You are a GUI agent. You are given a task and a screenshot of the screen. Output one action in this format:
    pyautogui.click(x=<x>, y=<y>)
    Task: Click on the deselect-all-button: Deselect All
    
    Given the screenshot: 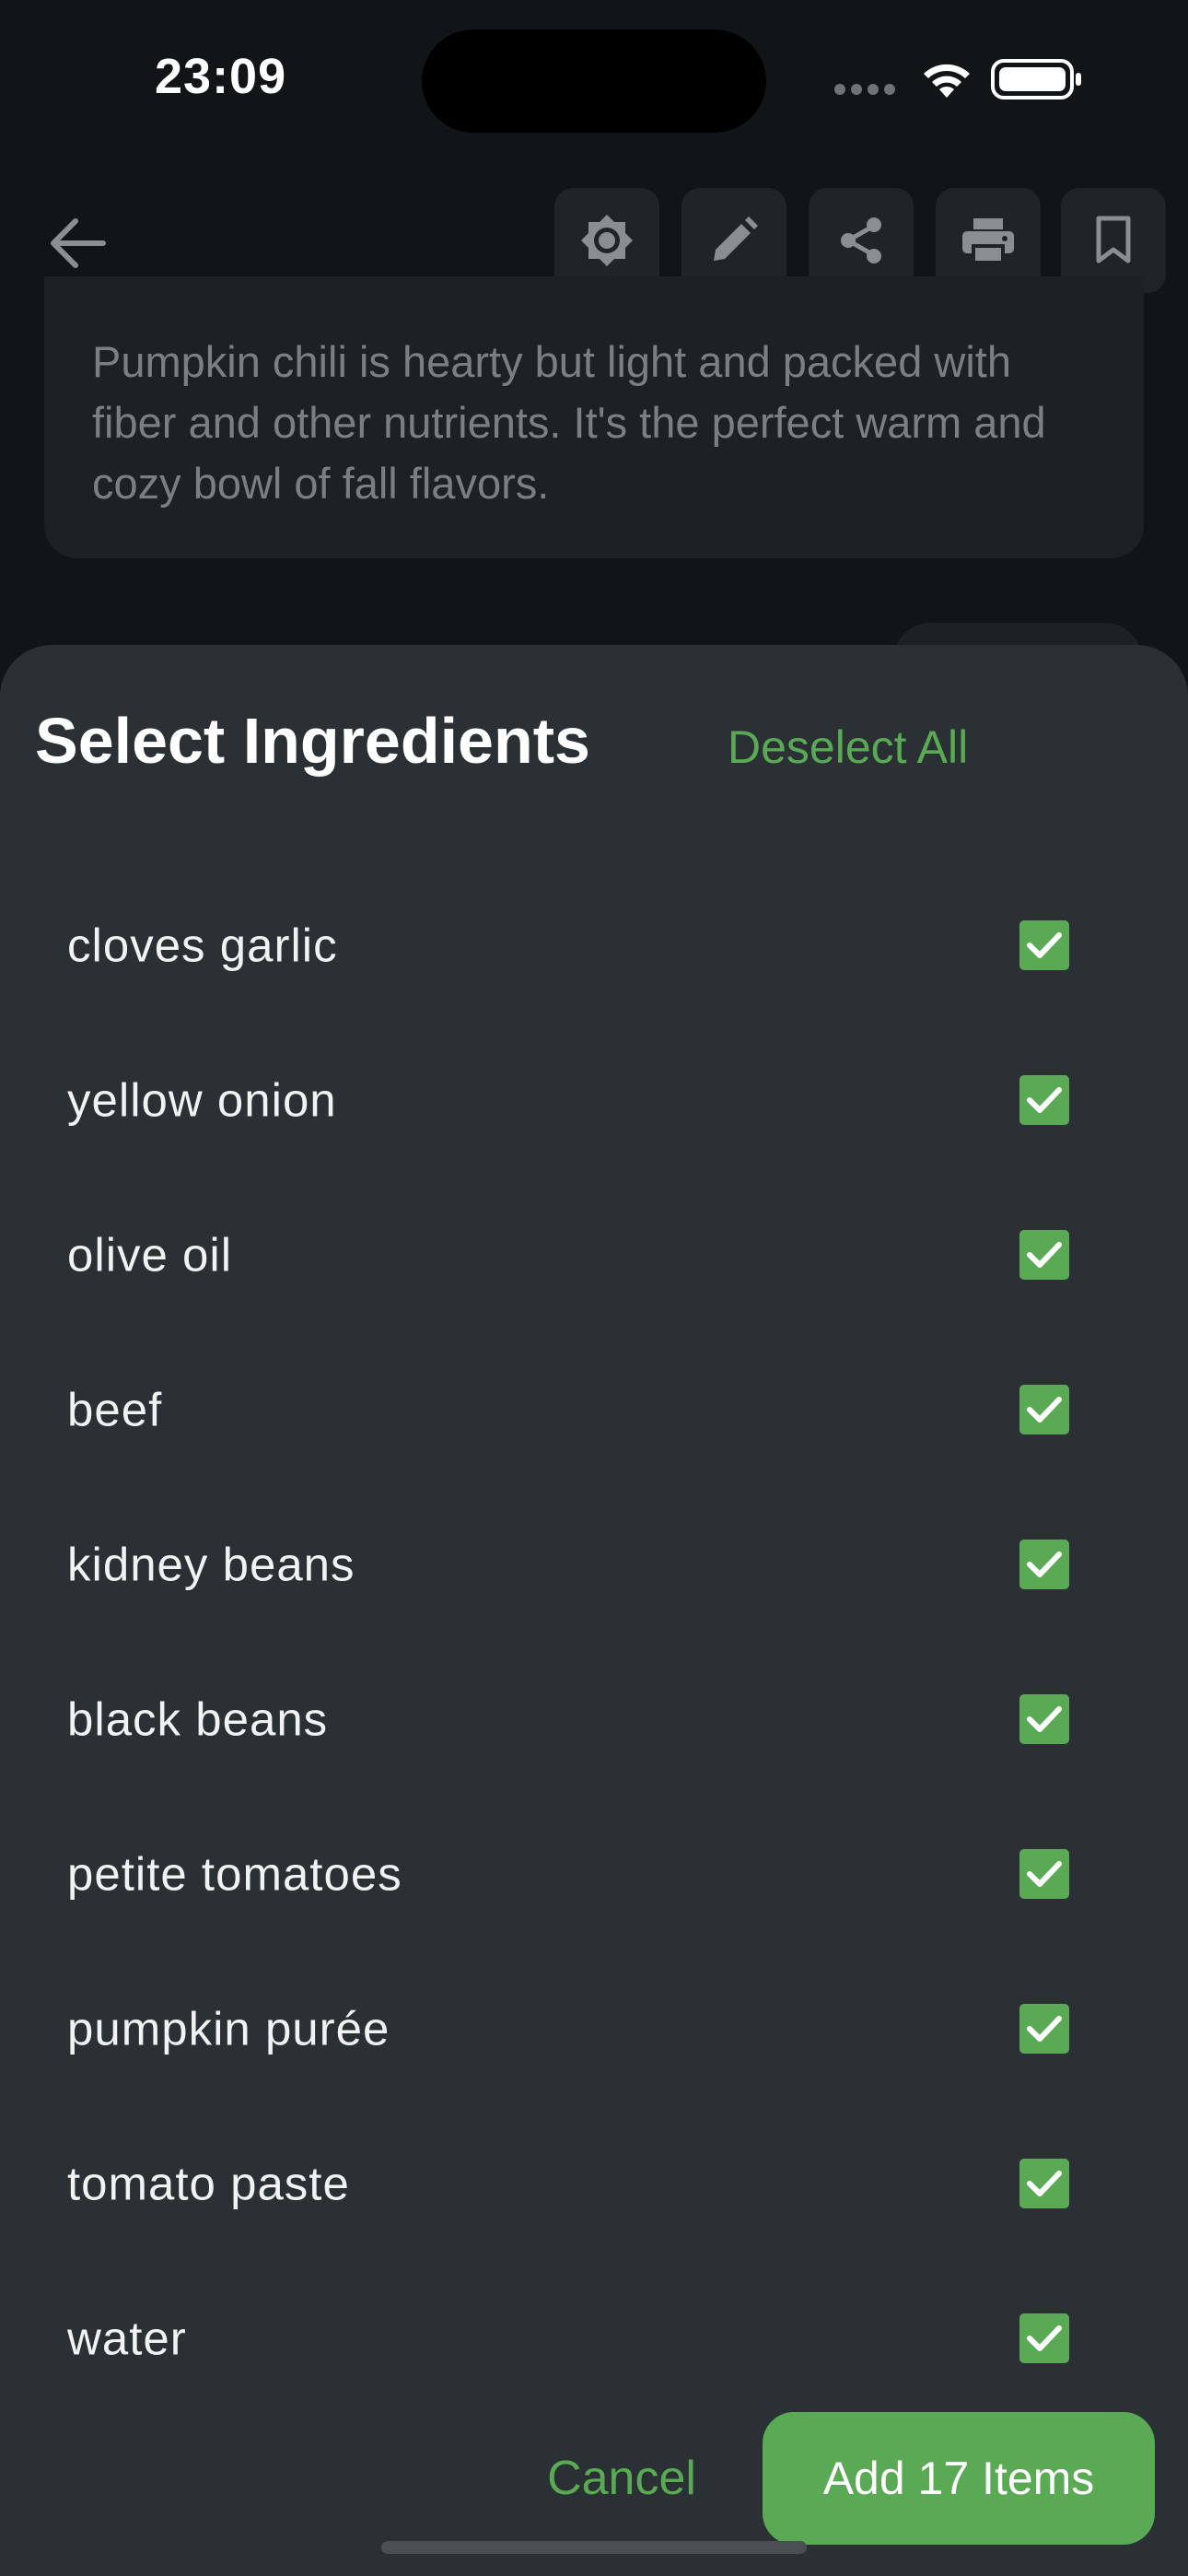 What is the action you would take?
    pyautogui.click(x=848, y=747)
    